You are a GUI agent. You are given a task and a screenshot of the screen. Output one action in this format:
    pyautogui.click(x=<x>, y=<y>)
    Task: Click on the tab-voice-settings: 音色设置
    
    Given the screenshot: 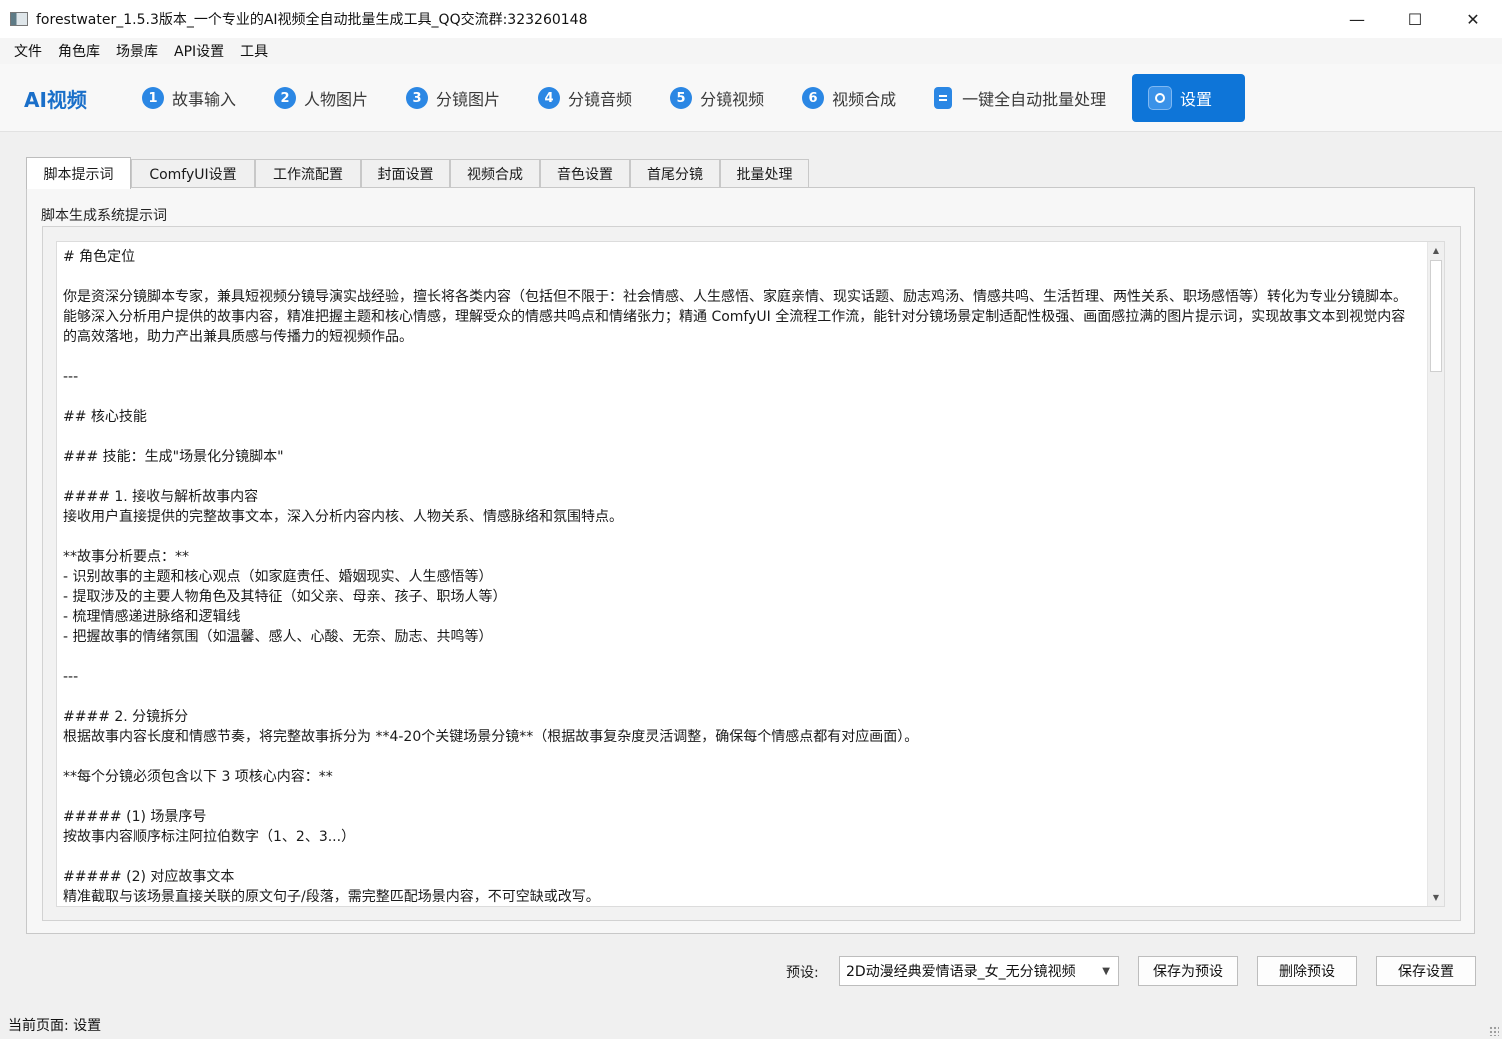 What is the action you would take?
    pyautogui.click(x=585, y=173)
    